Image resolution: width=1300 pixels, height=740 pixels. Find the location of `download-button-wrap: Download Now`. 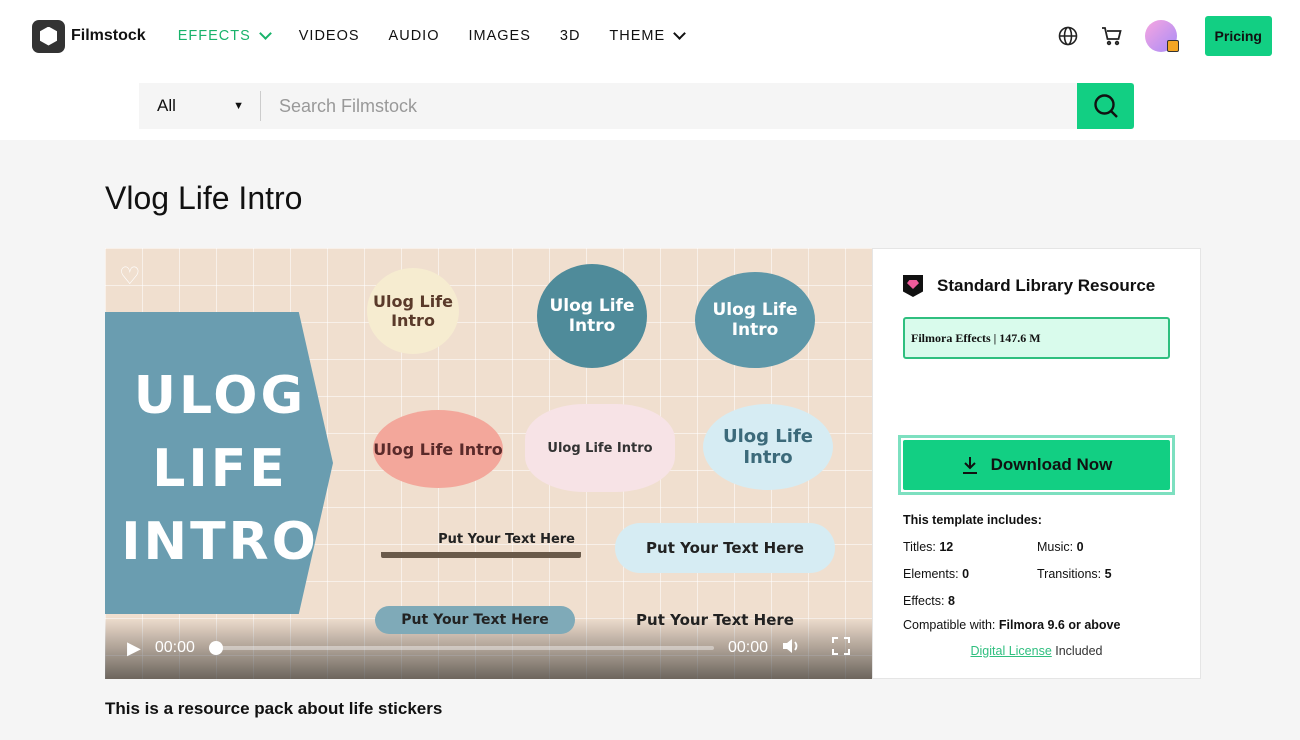

download-button-wrap: Download Now is located at coordinates (1036, 465).